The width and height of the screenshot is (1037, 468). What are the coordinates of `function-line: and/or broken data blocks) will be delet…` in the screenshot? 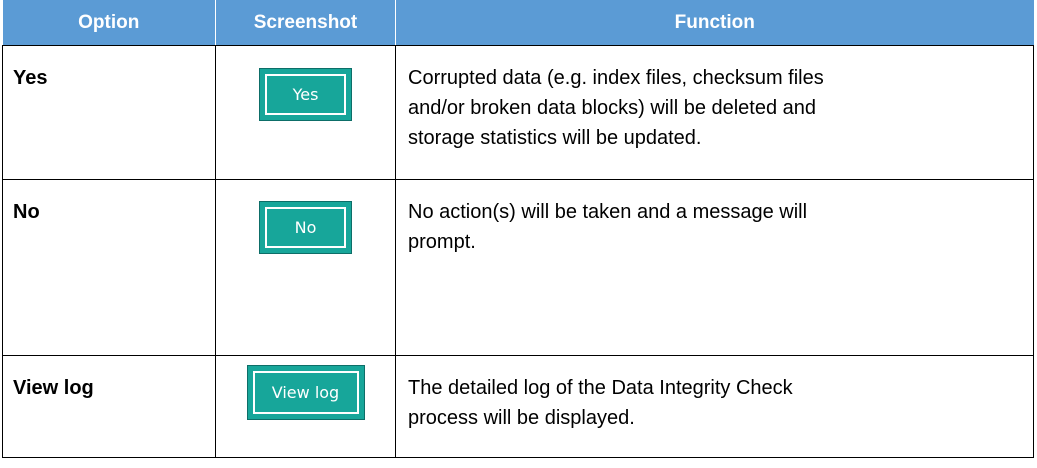 It's located at (612, 108).